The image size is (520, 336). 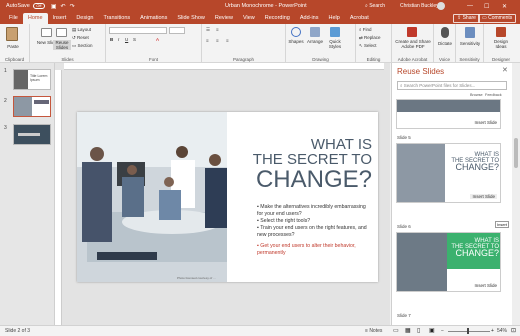 I want to click on zoom-out-icon: −, so click(x=442, y=331).